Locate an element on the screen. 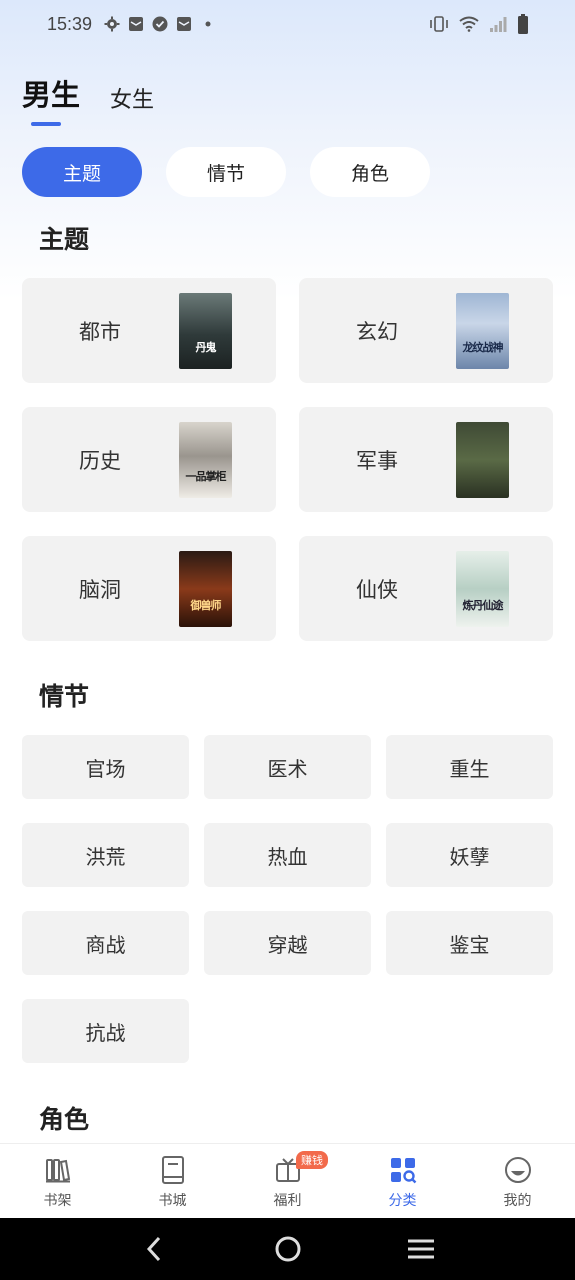 This screenshot has width=575, height=1280. cover-title: 炼丹仙途 is located at coordinates (483, 605).